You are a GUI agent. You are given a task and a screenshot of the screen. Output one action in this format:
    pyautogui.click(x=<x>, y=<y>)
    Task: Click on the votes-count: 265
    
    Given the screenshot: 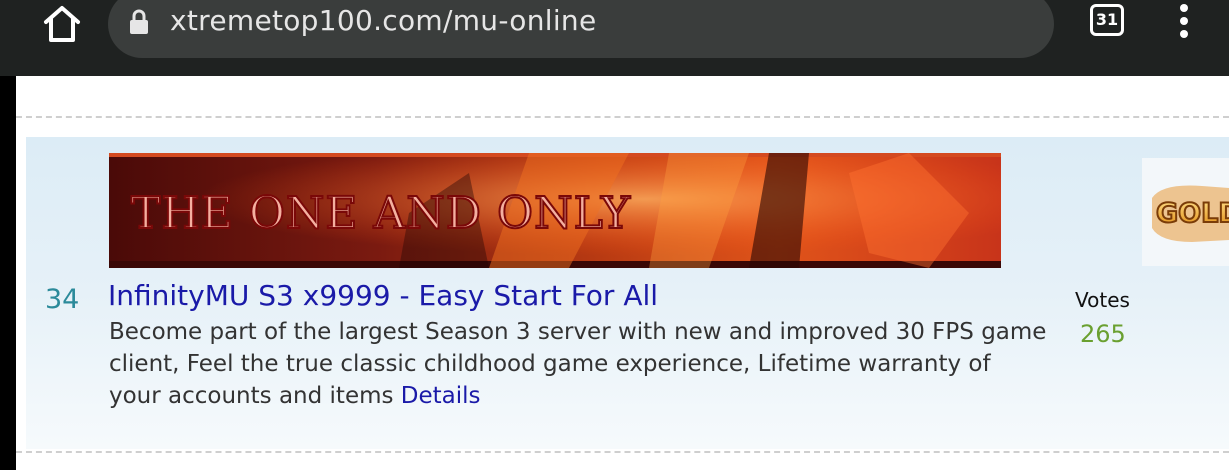 What is the action you would take?
    pyautogui.click(x=1103, y=334)
    